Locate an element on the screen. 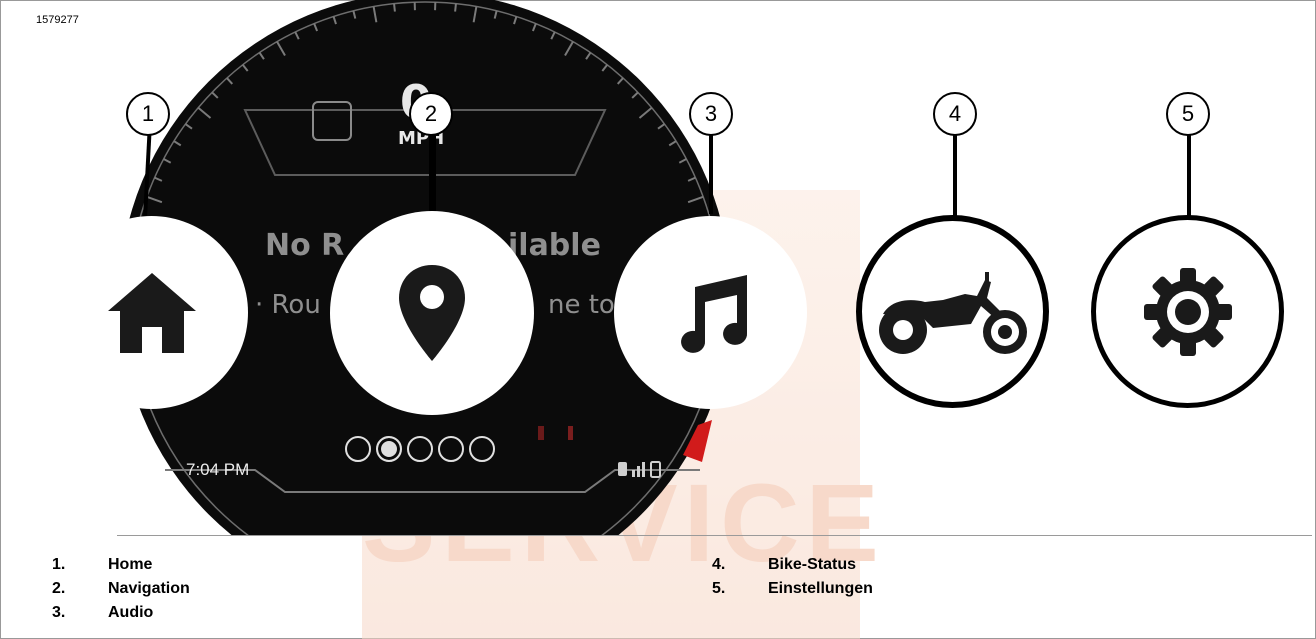  home-button is located at coordinates (151, 312).